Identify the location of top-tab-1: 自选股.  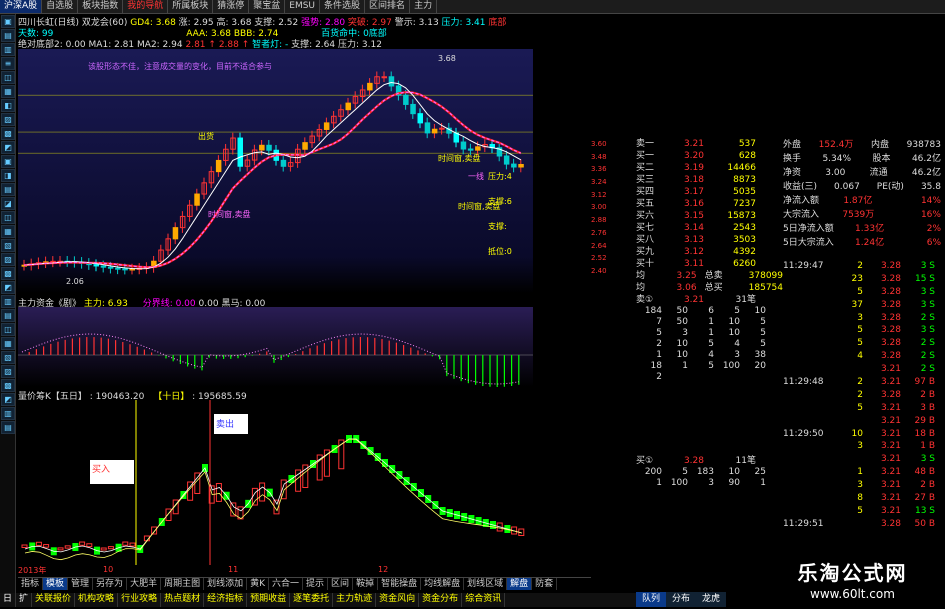
(60, 6).